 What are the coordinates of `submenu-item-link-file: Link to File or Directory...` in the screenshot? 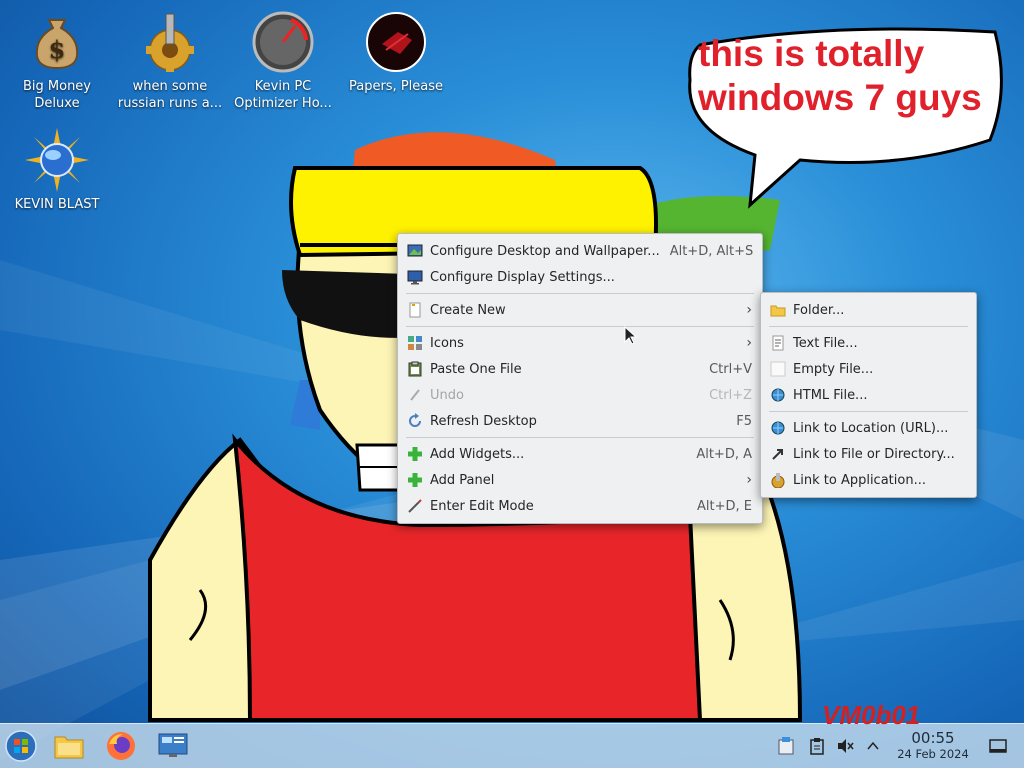 It's located at (868, 454).